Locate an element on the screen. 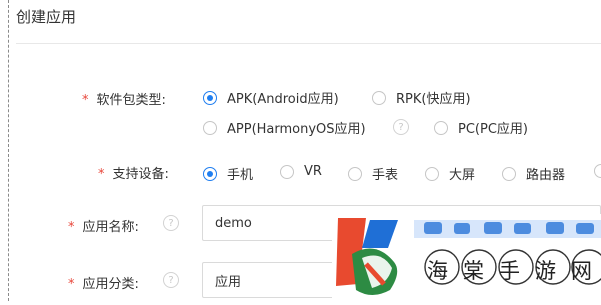 Image resolution: width=601 pixels, height=305 pixels. devices-label: * 支持设备: is located at coordinates (133, 172).